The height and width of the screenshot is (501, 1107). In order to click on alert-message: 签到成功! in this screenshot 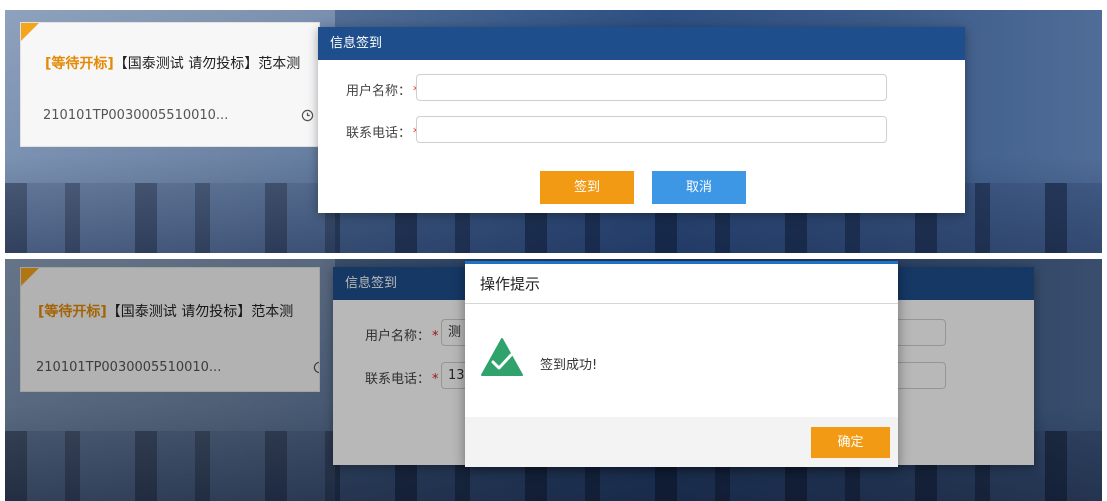, I will do `click(569, 365)`.